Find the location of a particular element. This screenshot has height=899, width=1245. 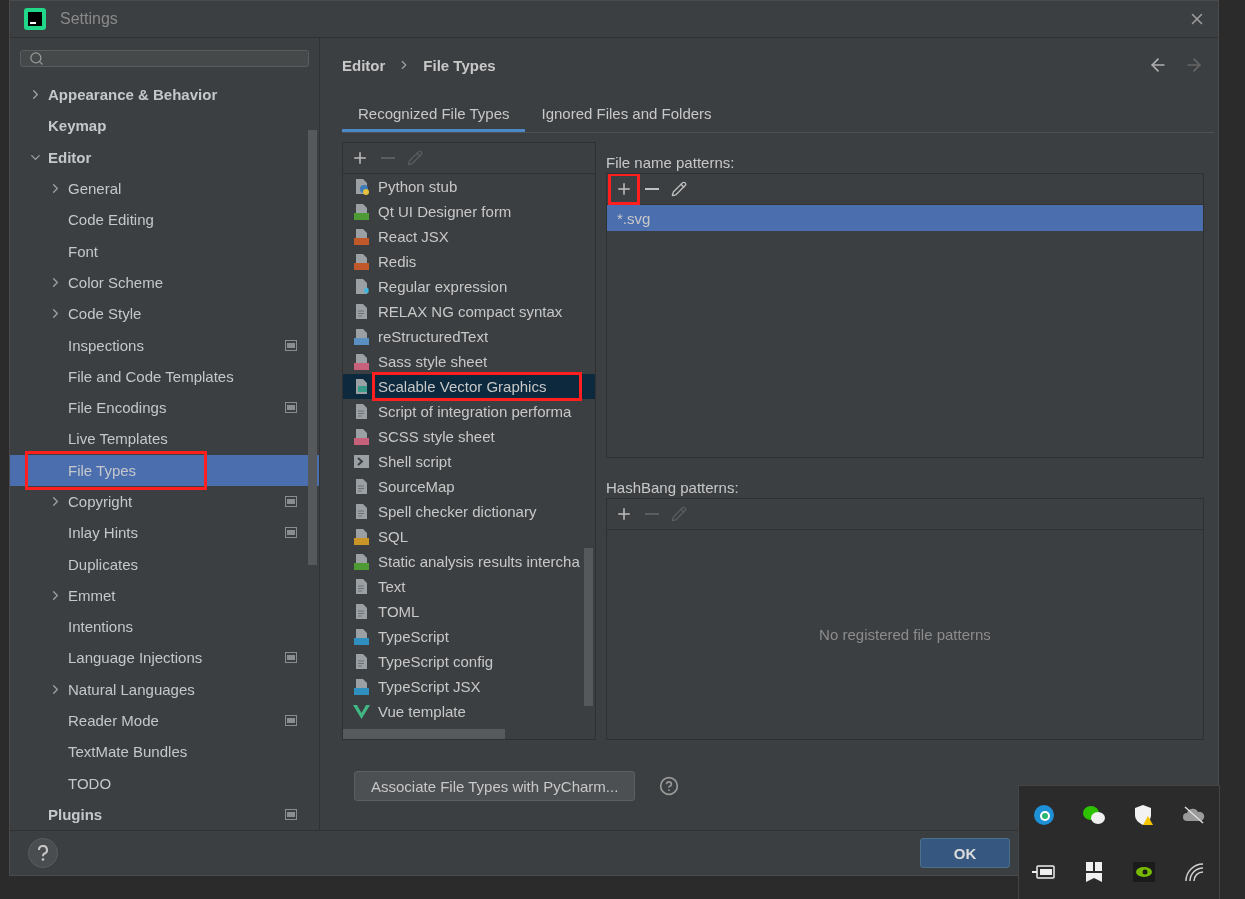

file-type-item: TOML is located at coordinates (469, 611).